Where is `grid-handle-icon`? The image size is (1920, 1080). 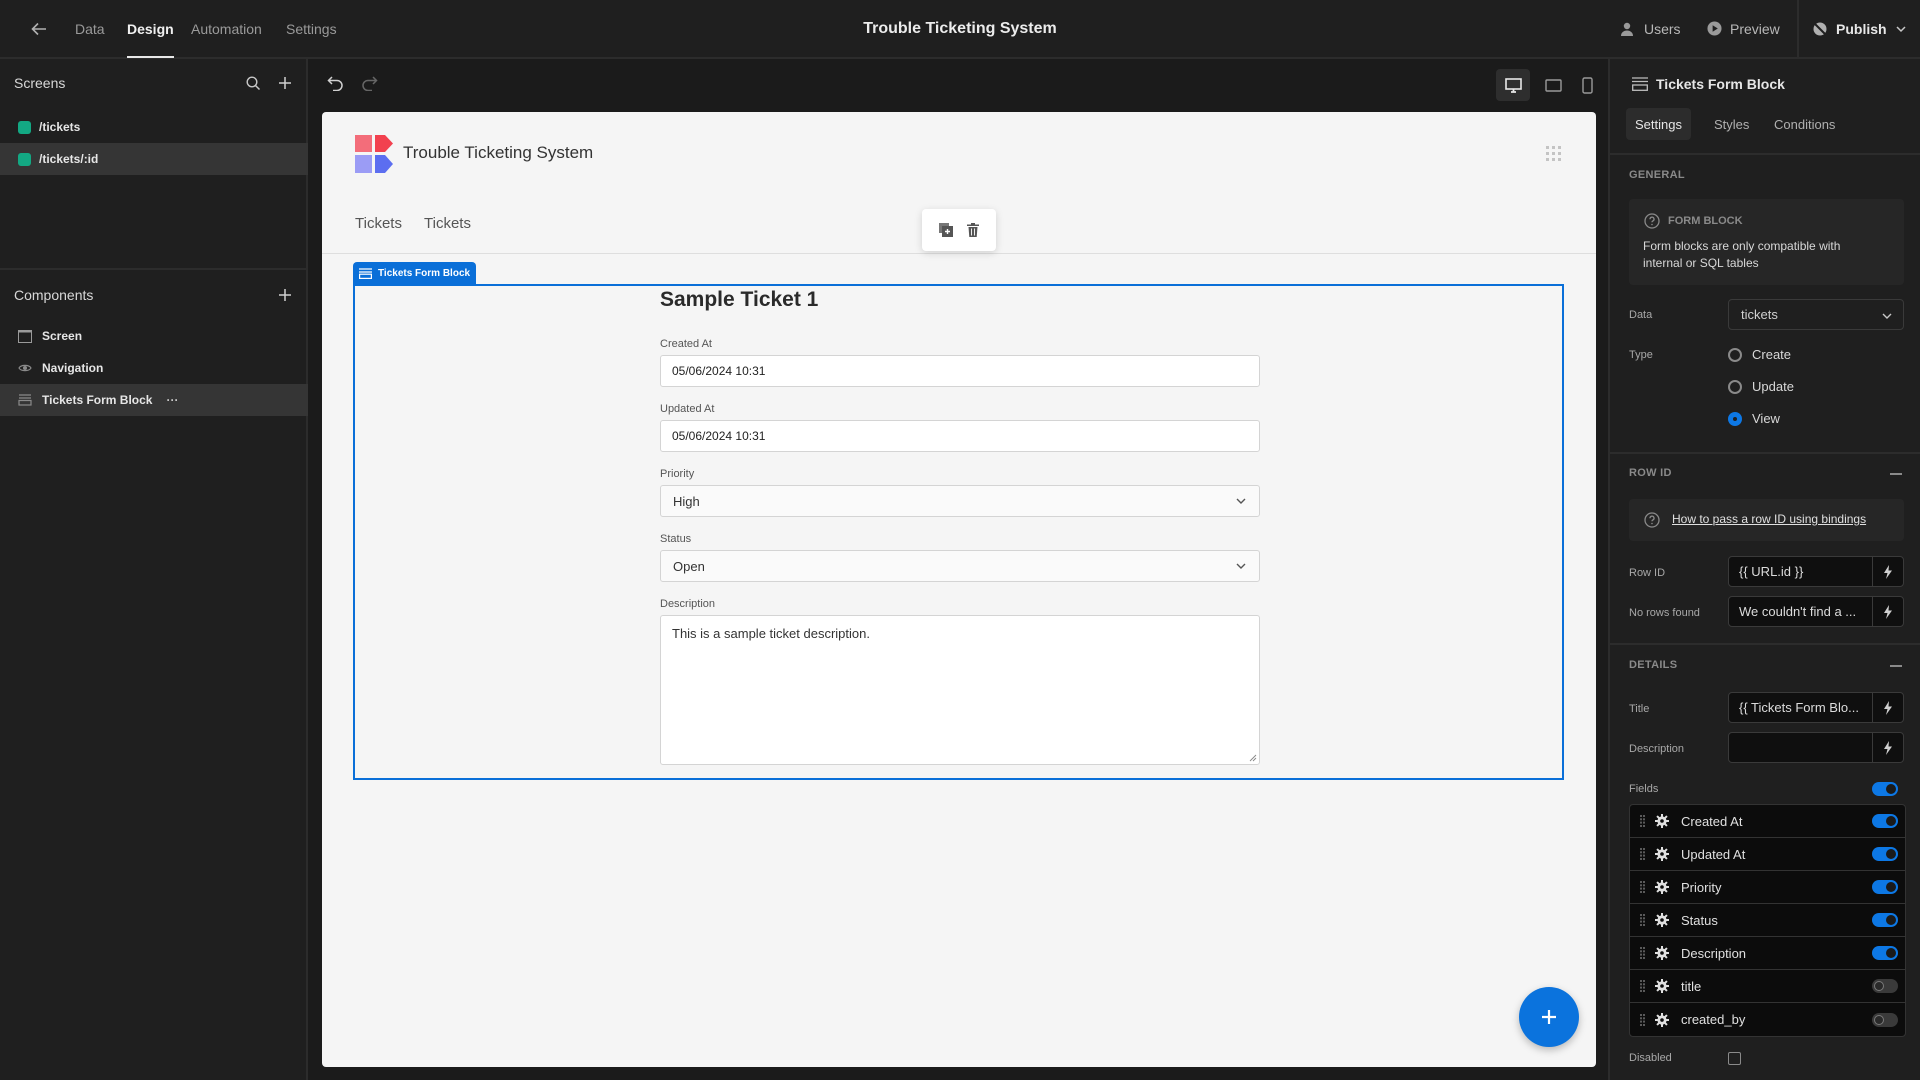 grid-handle-icon is located at coordinates (1554, 154).